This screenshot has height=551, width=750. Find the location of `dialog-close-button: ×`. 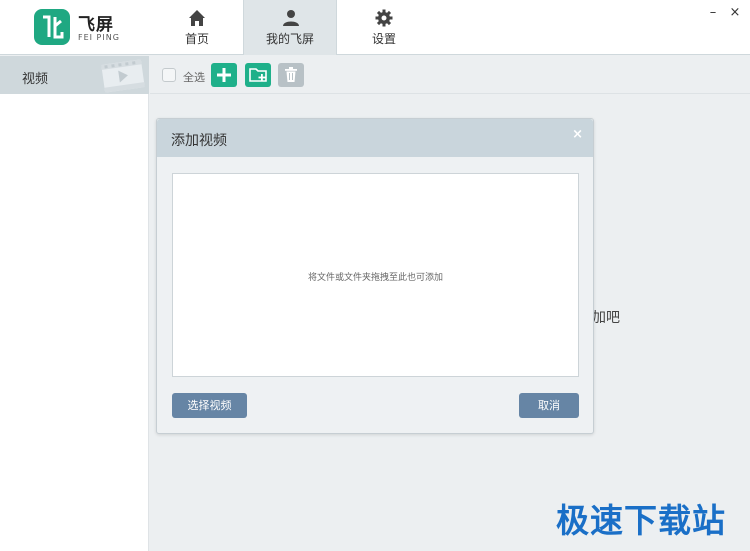

dialog-close-button: × is located at coordinates (577, 134).